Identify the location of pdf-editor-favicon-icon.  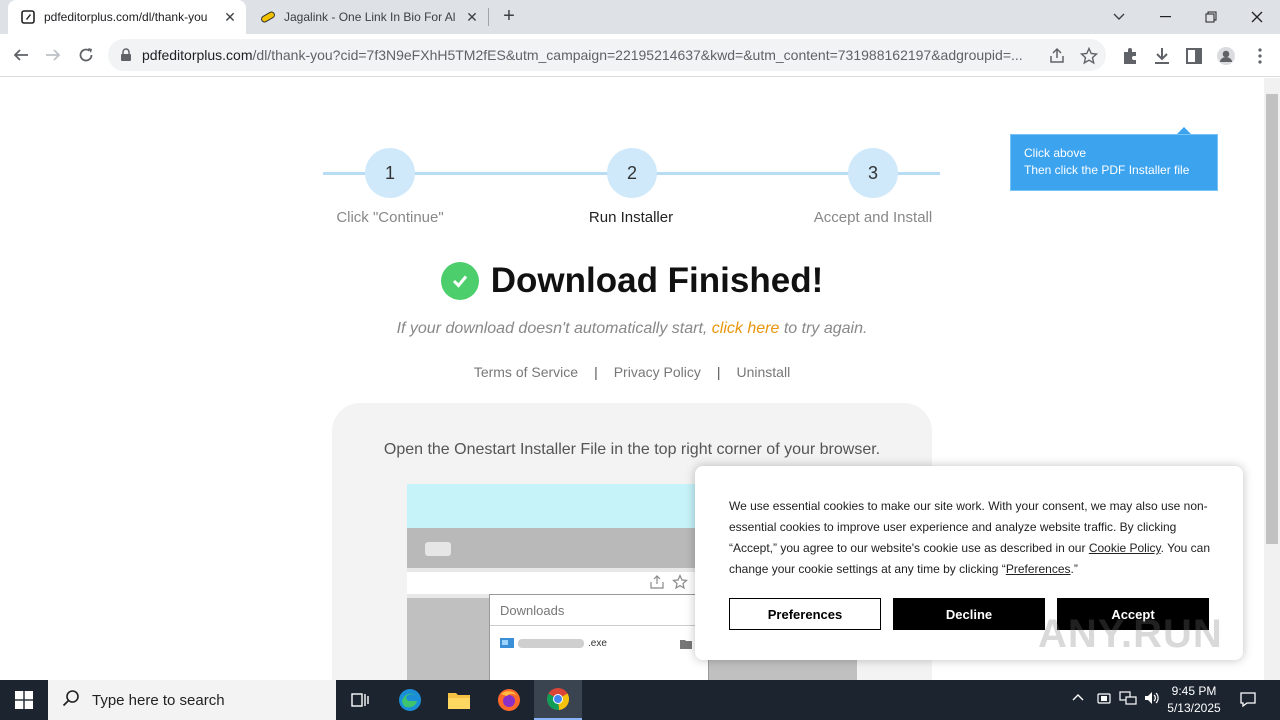
(28, 17).